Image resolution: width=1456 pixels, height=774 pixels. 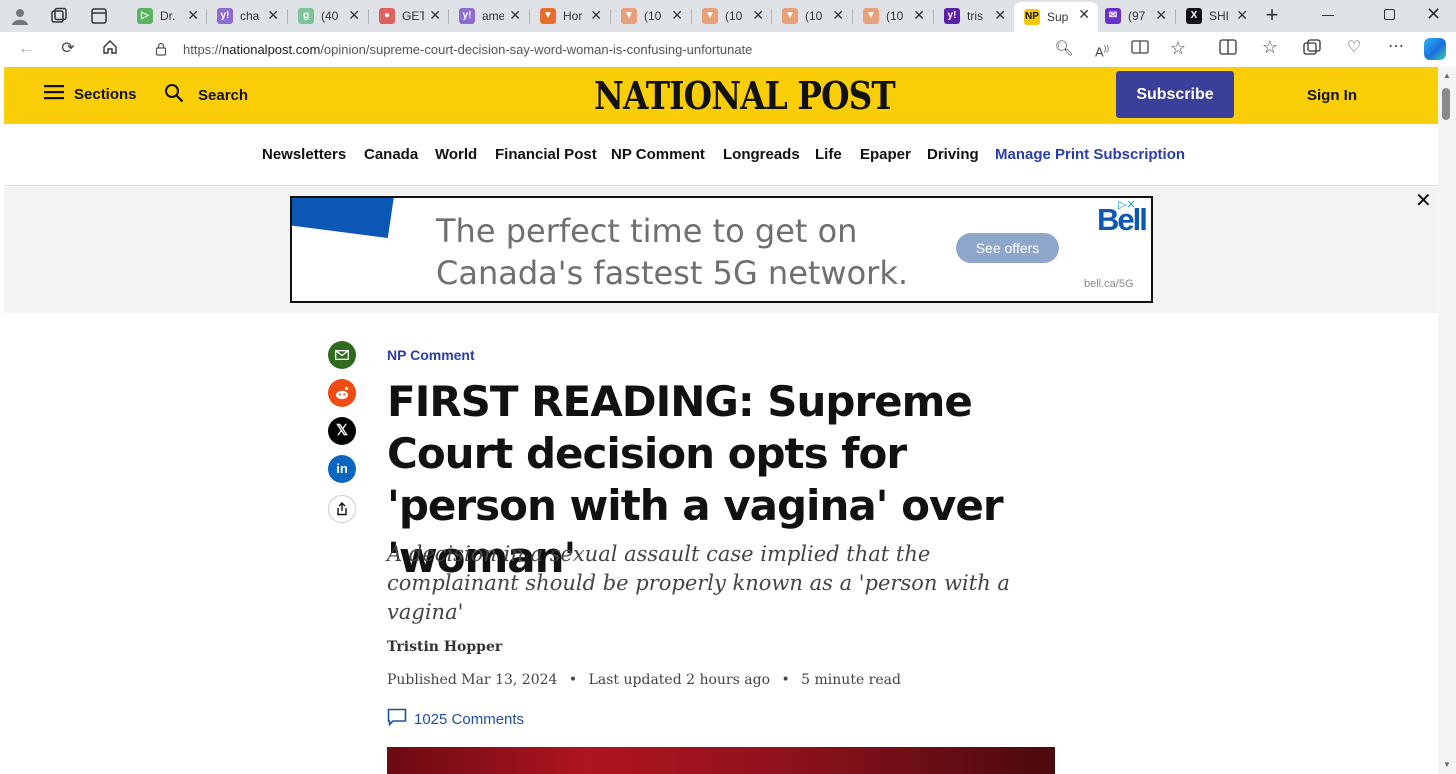 I want to click on ad-url: bell.ca/5G, so click(x=1109, y=284).